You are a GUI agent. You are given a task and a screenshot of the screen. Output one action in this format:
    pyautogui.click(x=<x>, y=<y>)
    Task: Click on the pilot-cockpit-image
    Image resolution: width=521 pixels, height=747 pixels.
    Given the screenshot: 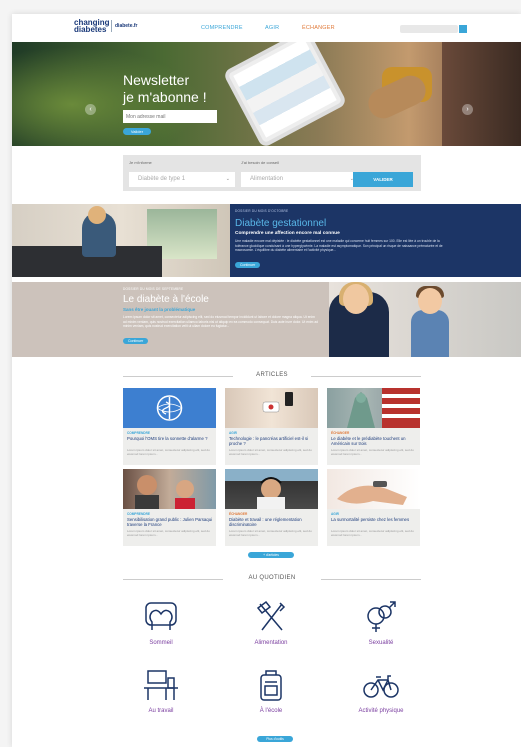 What is the action you would take?
    pyautogui.click(x=271, y=489)
    